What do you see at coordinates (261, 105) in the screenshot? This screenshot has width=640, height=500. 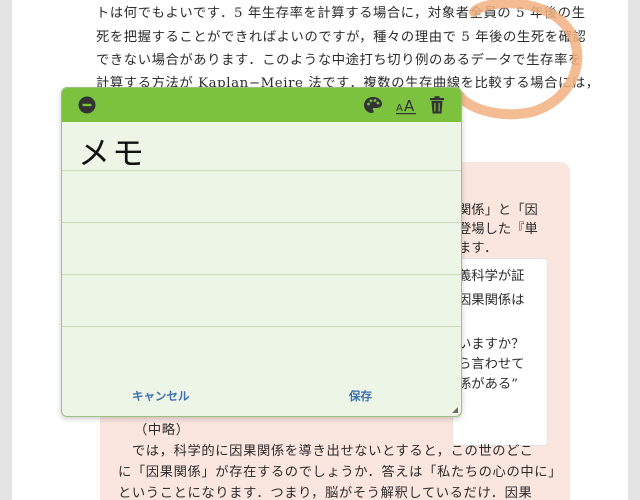 I see `memo-toolbar: A A` at bounding box center [261, 105].